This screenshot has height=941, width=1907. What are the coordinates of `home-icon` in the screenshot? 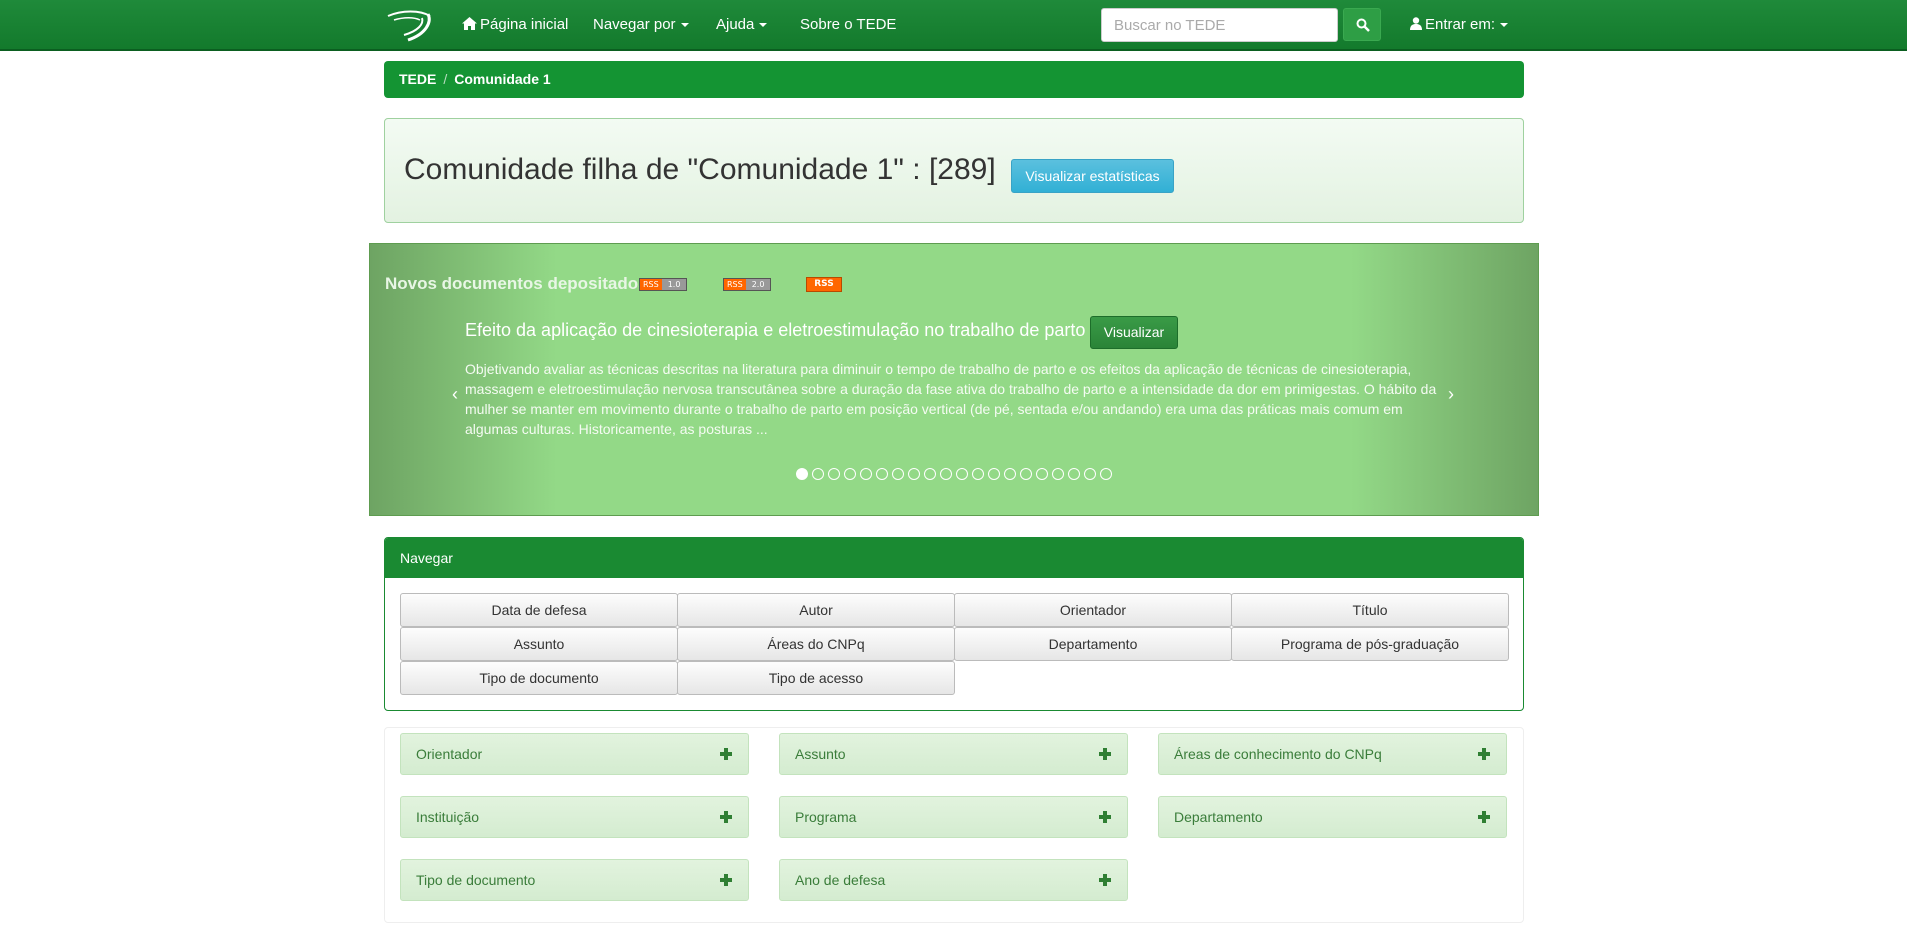 It's located at (469, 23).